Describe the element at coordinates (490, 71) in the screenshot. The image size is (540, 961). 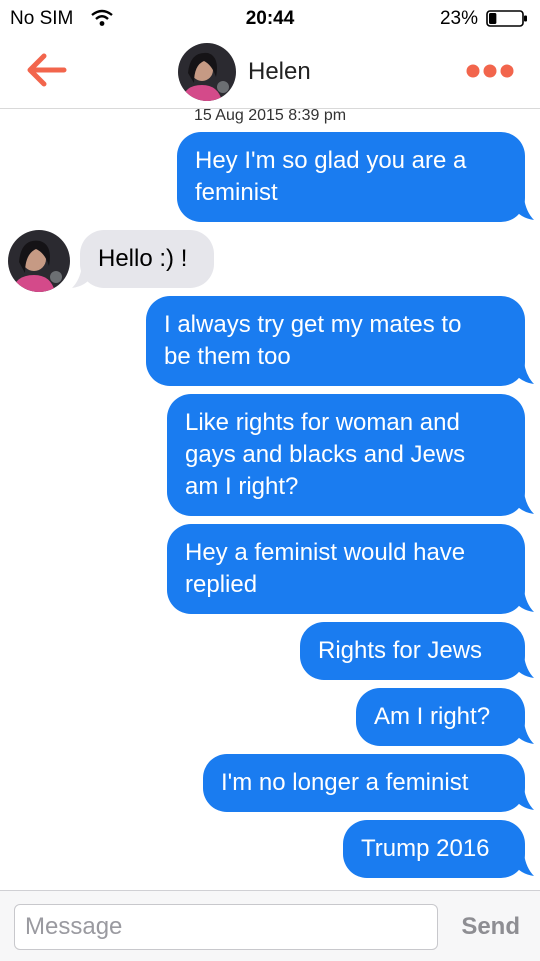
I see `more-options-icon` at that location.